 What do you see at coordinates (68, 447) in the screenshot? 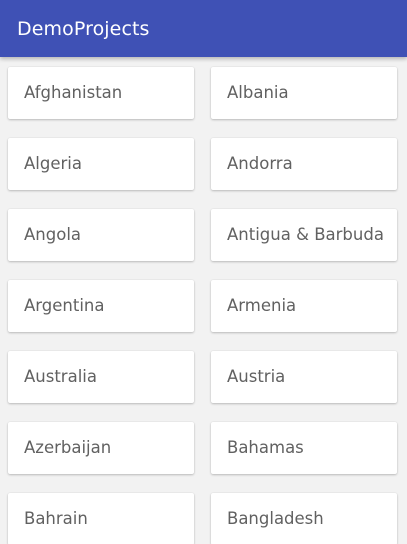
I see `country-name: Azerbaijan` at bounding box center [68, 447].